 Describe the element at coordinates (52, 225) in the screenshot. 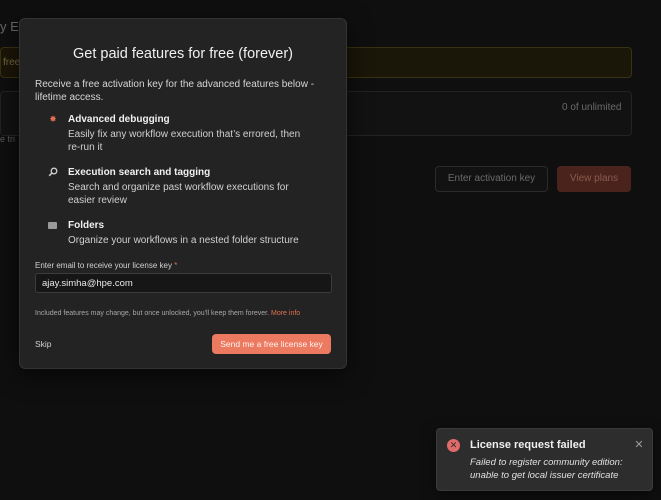

I see `folder-icon` at that location.